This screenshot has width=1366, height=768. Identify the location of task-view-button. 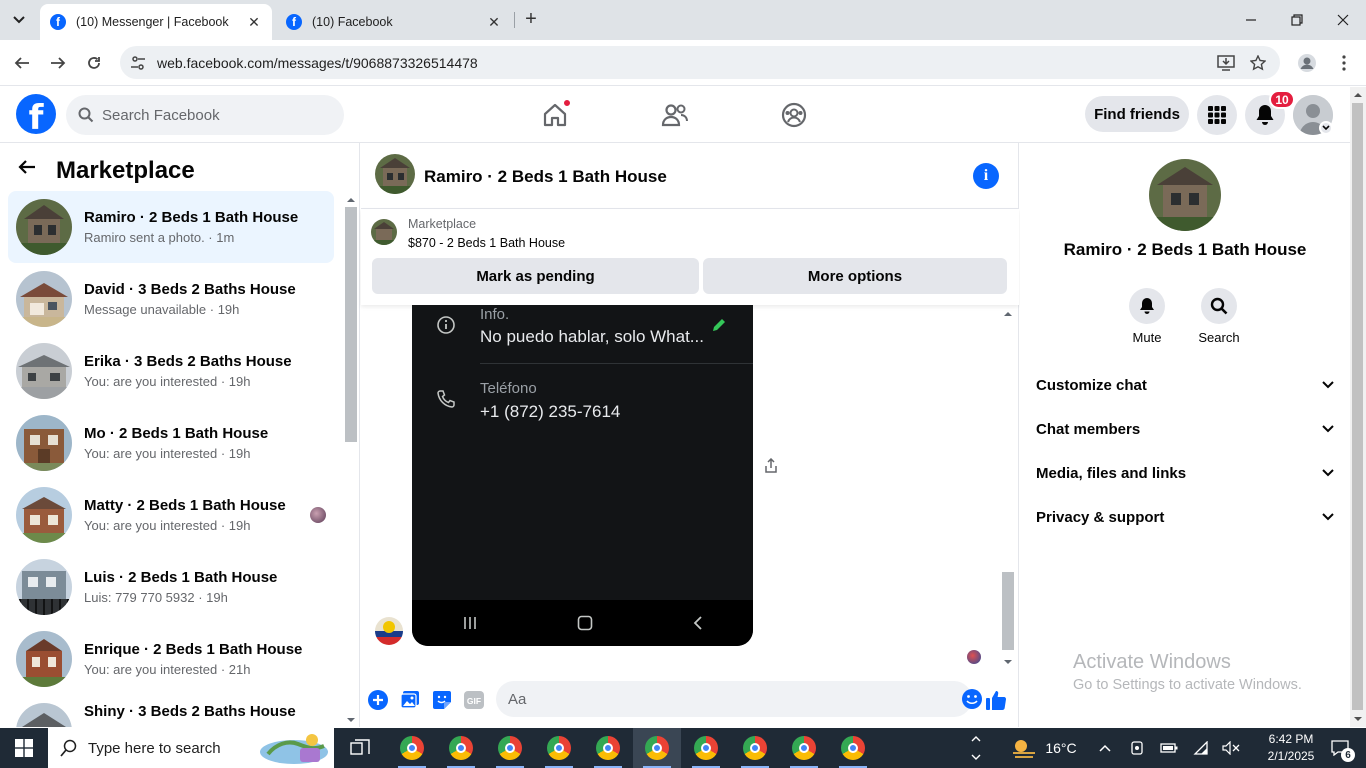
(360, 748).